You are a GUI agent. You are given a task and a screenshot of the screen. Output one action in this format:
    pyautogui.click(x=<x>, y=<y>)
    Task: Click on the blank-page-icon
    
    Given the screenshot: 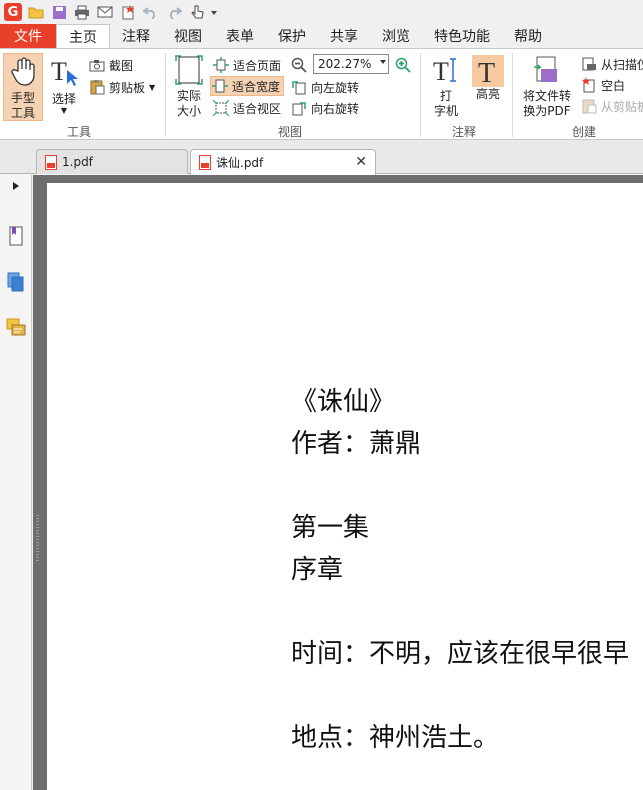 What is the action you would take?
    pyautogui.click(x=589, y=85)
    